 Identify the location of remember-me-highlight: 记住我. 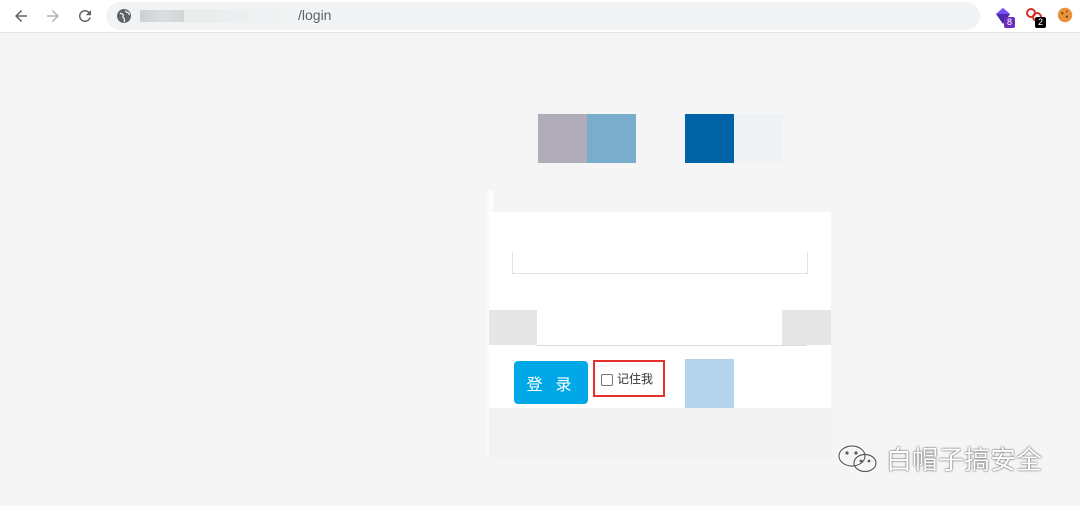
(629, 378).